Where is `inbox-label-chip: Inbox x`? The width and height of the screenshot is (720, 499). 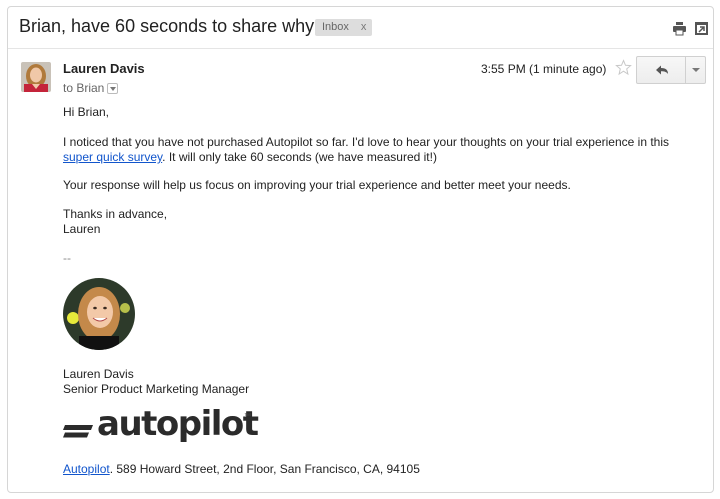 inbox-label-chip: Inbox x is located at coordinates (344, 27).